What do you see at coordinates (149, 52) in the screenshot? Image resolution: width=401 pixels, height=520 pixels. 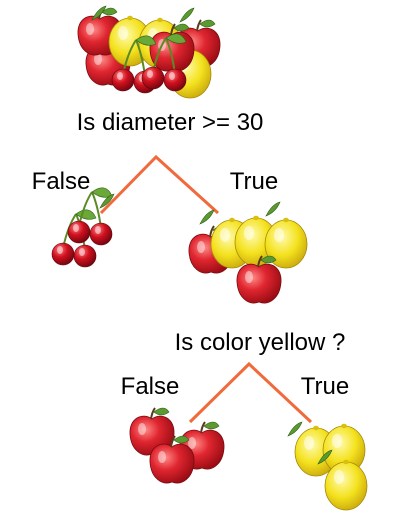 I see `all-fruits-cluster` at bounding box center [149, 52].